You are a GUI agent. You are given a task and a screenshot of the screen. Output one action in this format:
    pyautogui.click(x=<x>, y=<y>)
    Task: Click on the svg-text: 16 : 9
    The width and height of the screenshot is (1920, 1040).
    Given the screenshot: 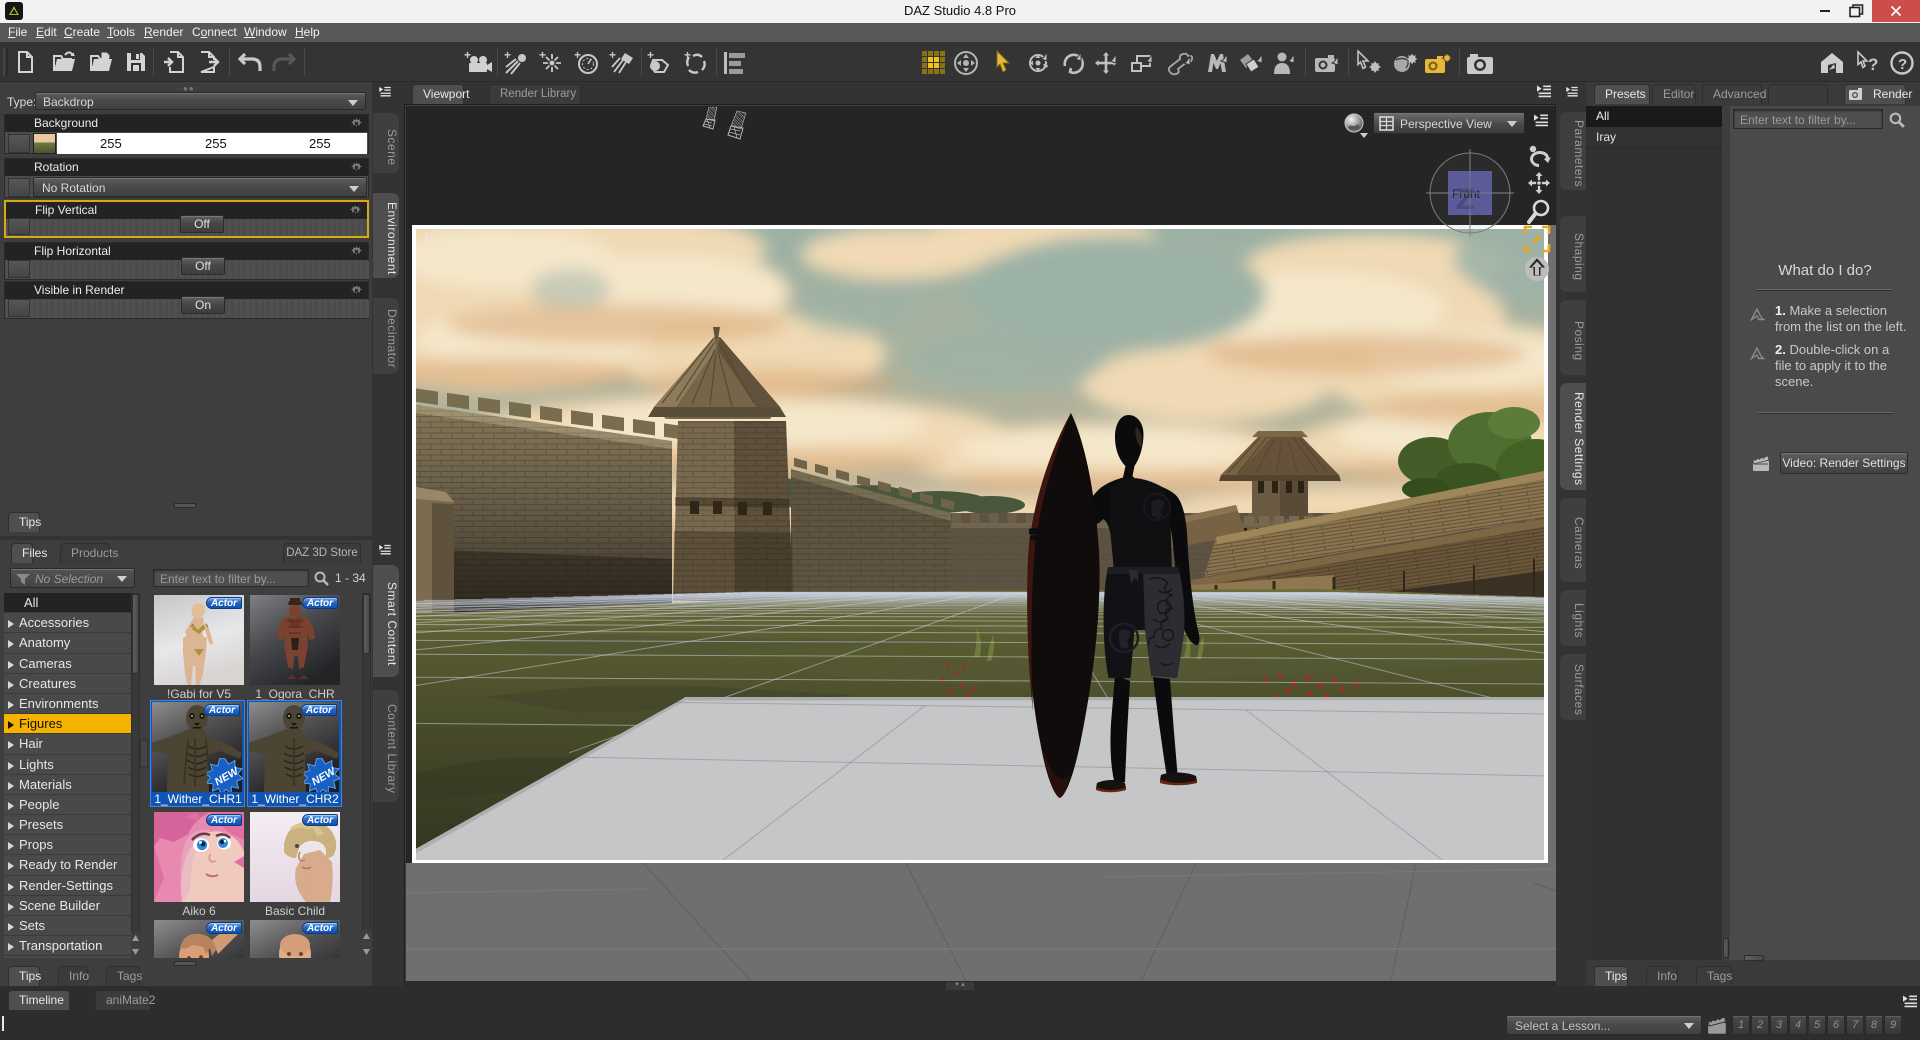 What is the action you would take?
    pyautogui.click(x=438, y=238)
    